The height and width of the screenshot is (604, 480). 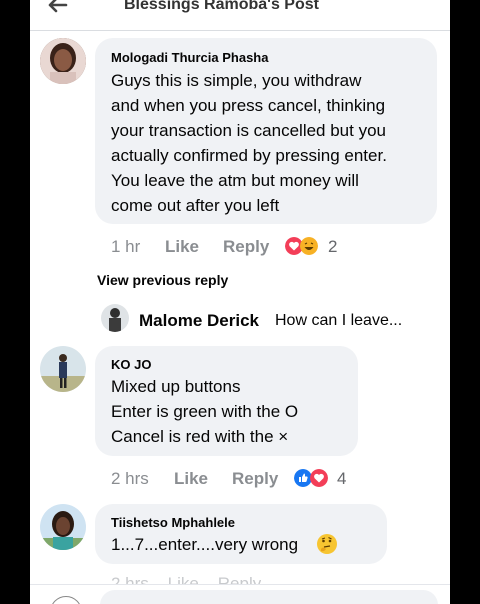 What do you see at coordinates (341, 479) in the screenshot?
I see `reaction-count: 4` at bounding box center [341, 479].